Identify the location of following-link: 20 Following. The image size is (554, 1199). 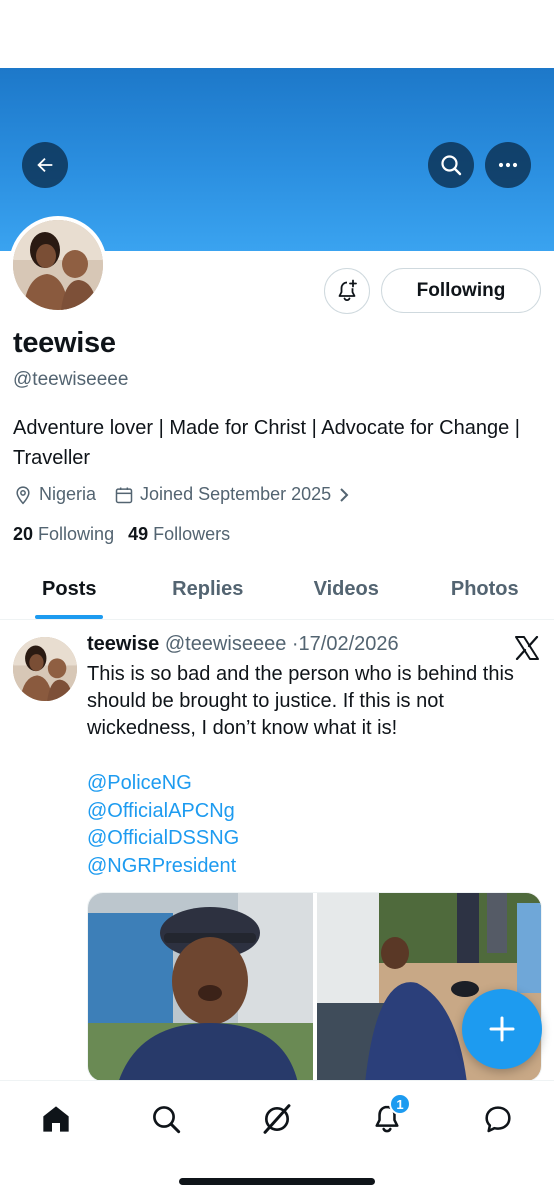
(63, 534).